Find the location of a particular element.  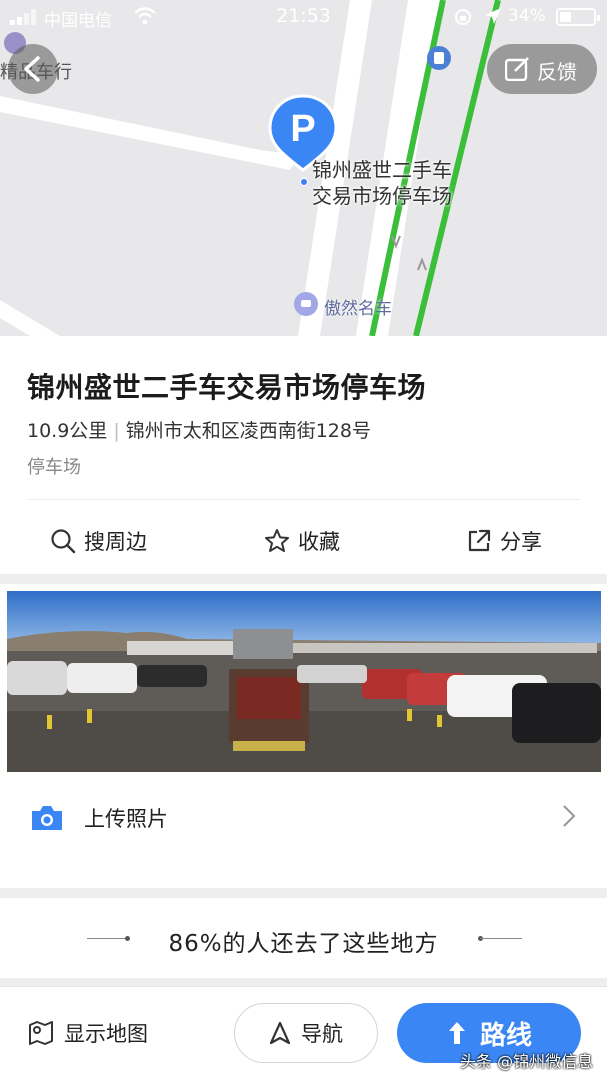

favorite-label: 收藏 is located at coordinates (319, 542).